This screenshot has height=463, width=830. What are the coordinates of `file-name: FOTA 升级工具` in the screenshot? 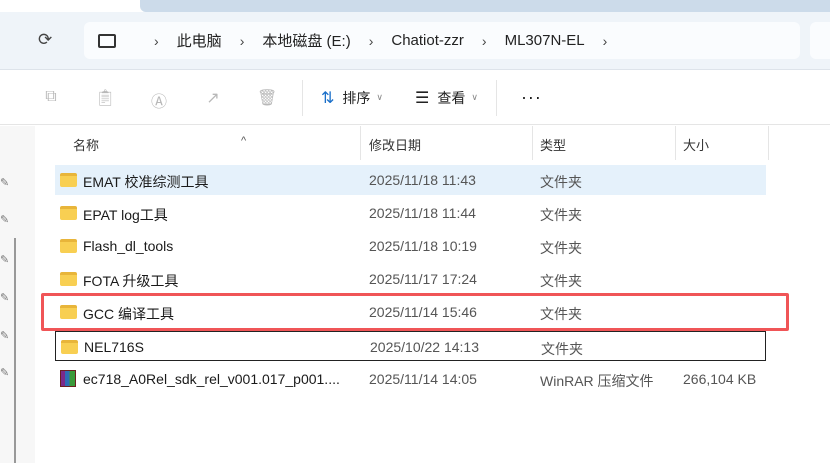 It's located at (131, 281).